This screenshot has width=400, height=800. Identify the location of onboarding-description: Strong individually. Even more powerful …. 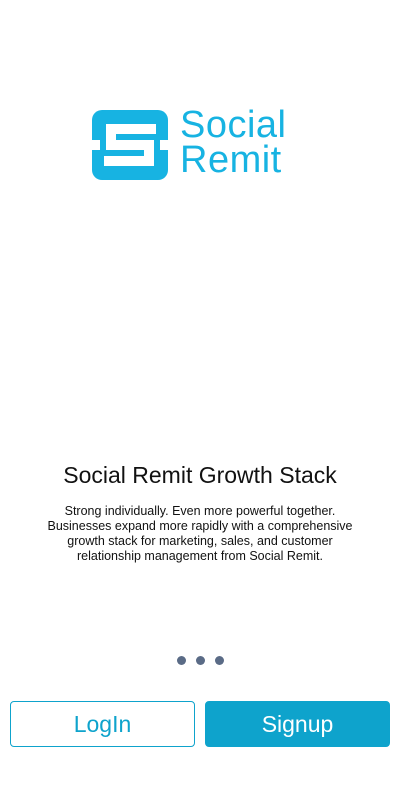
(200, 533).